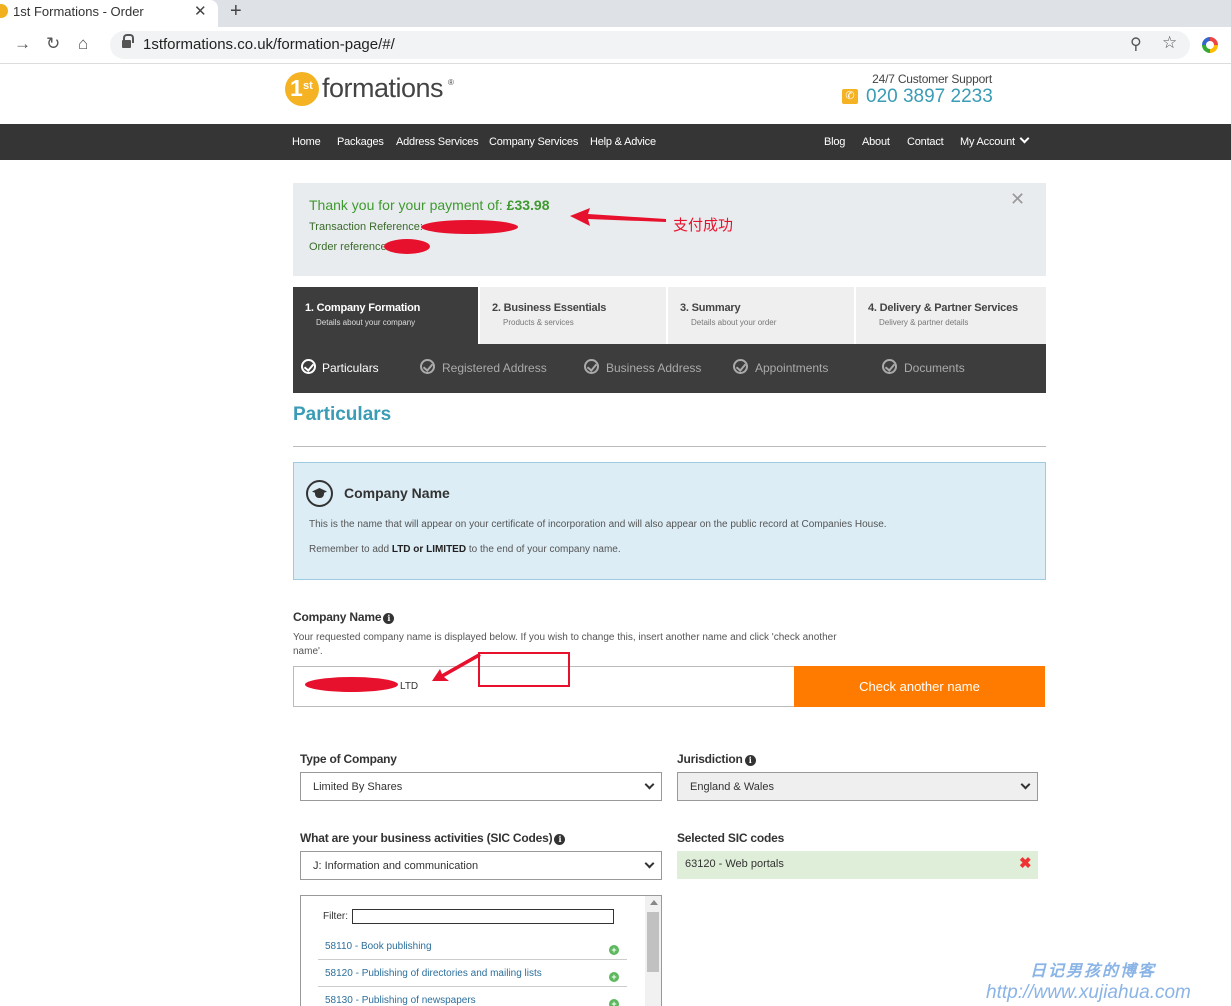  Describe the element at coordinates (703, 225) in the screenshot. I see `annotation-text: 支付成功` at that location.